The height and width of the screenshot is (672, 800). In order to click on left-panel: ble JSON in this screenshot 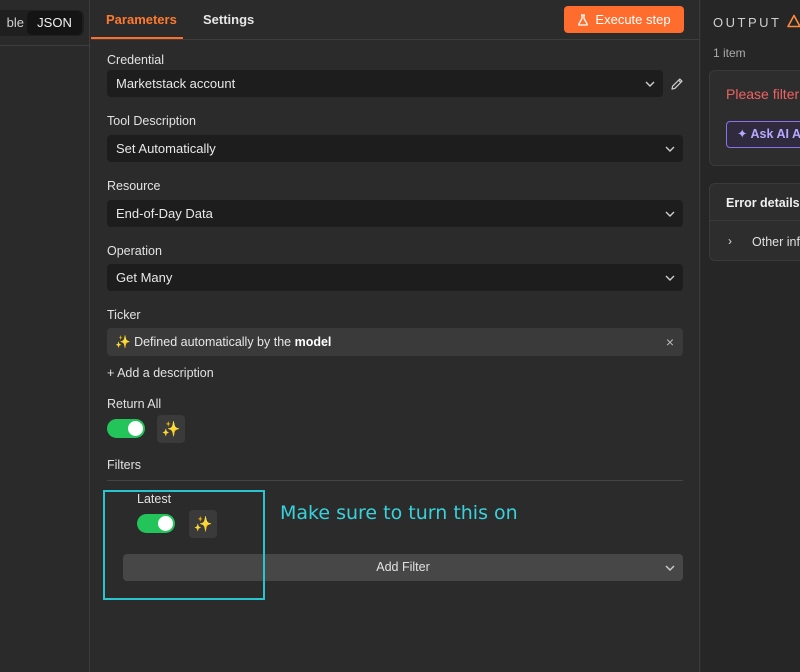, I will do `click(45, 336)`.